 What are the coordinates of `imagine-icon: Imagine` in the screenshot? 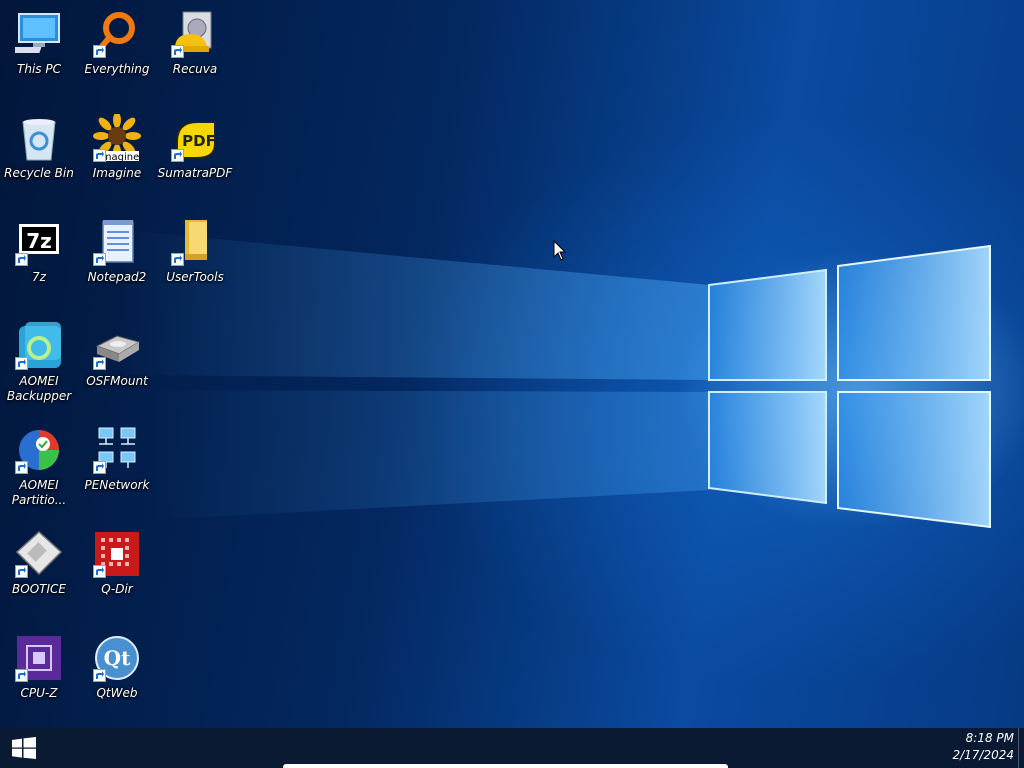 It's located at (117, 137).